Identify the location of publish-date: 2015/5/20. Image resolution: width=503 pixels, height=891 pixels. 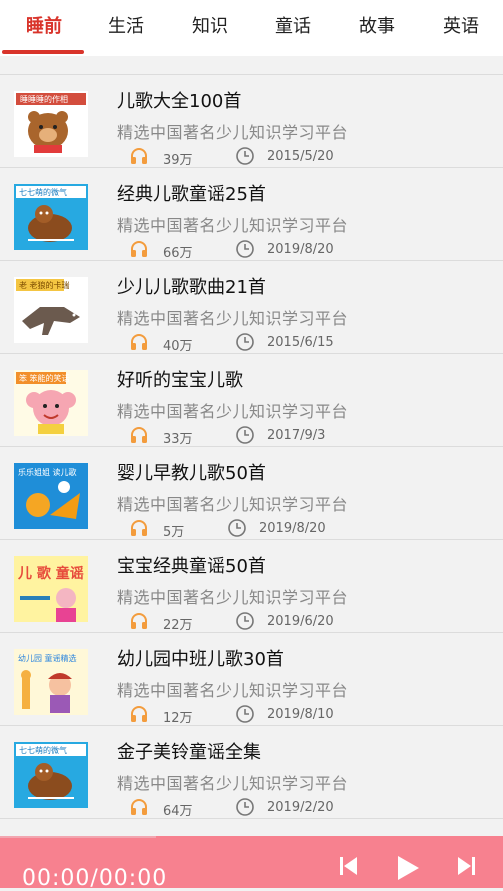
(300, 156).